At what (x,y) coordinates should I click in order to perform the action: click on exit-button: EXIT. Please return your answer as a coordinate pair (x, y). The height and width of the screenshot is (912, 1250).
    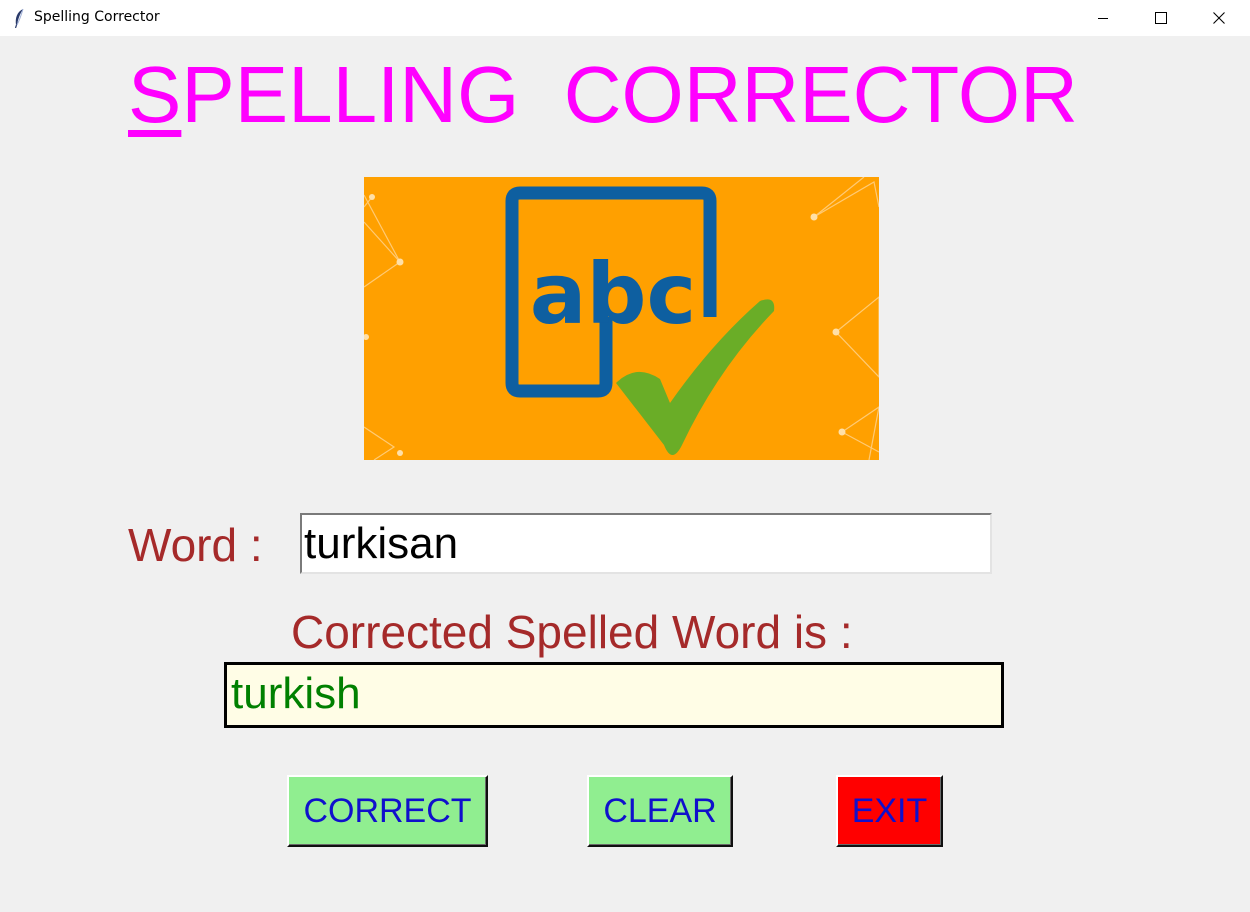
    Looking at the image, I should click on (889, 811).